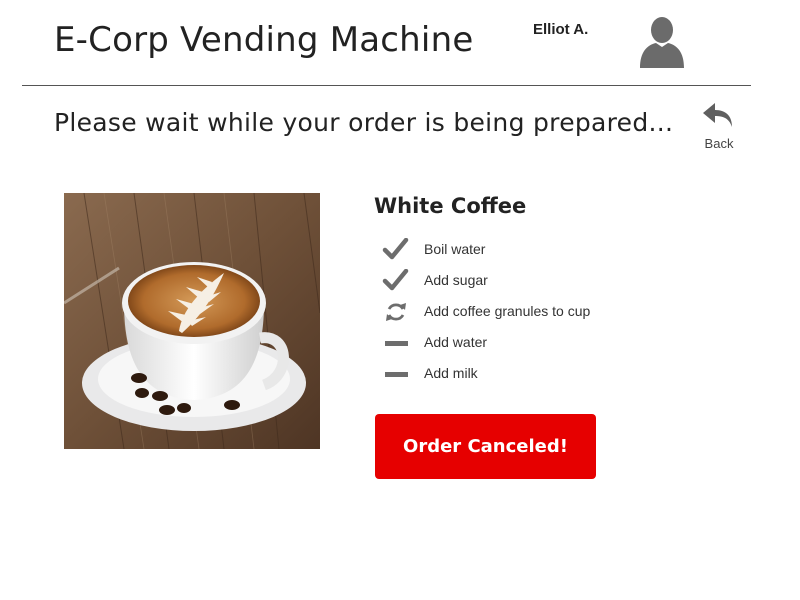 This screenshot has width=800, height=600. Describe the element at coordinates (386, 85) in the screenshot. I see `header-divider` at that location.